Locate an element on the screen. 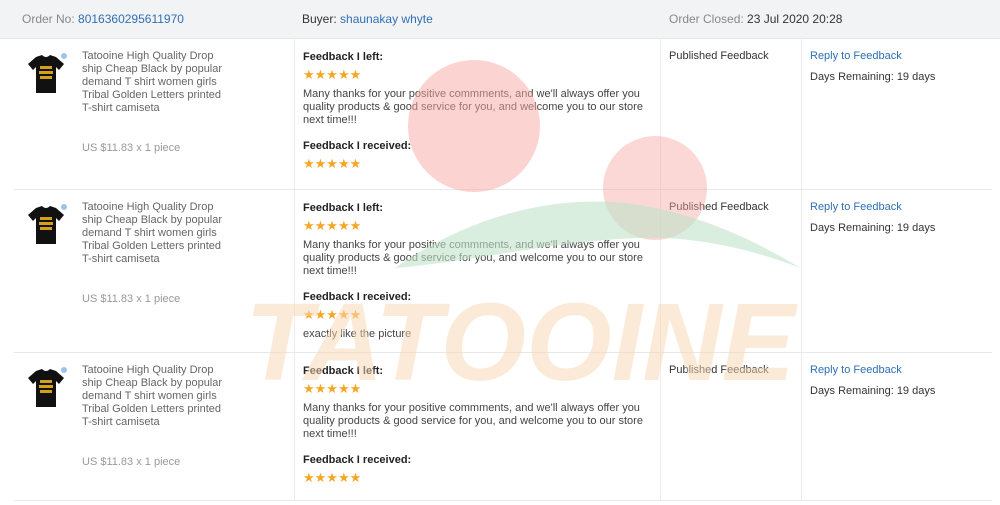 The width and height of the screenshot is (1000, 505). buyer-label: Buyer: is located at coordinates (319, 19).